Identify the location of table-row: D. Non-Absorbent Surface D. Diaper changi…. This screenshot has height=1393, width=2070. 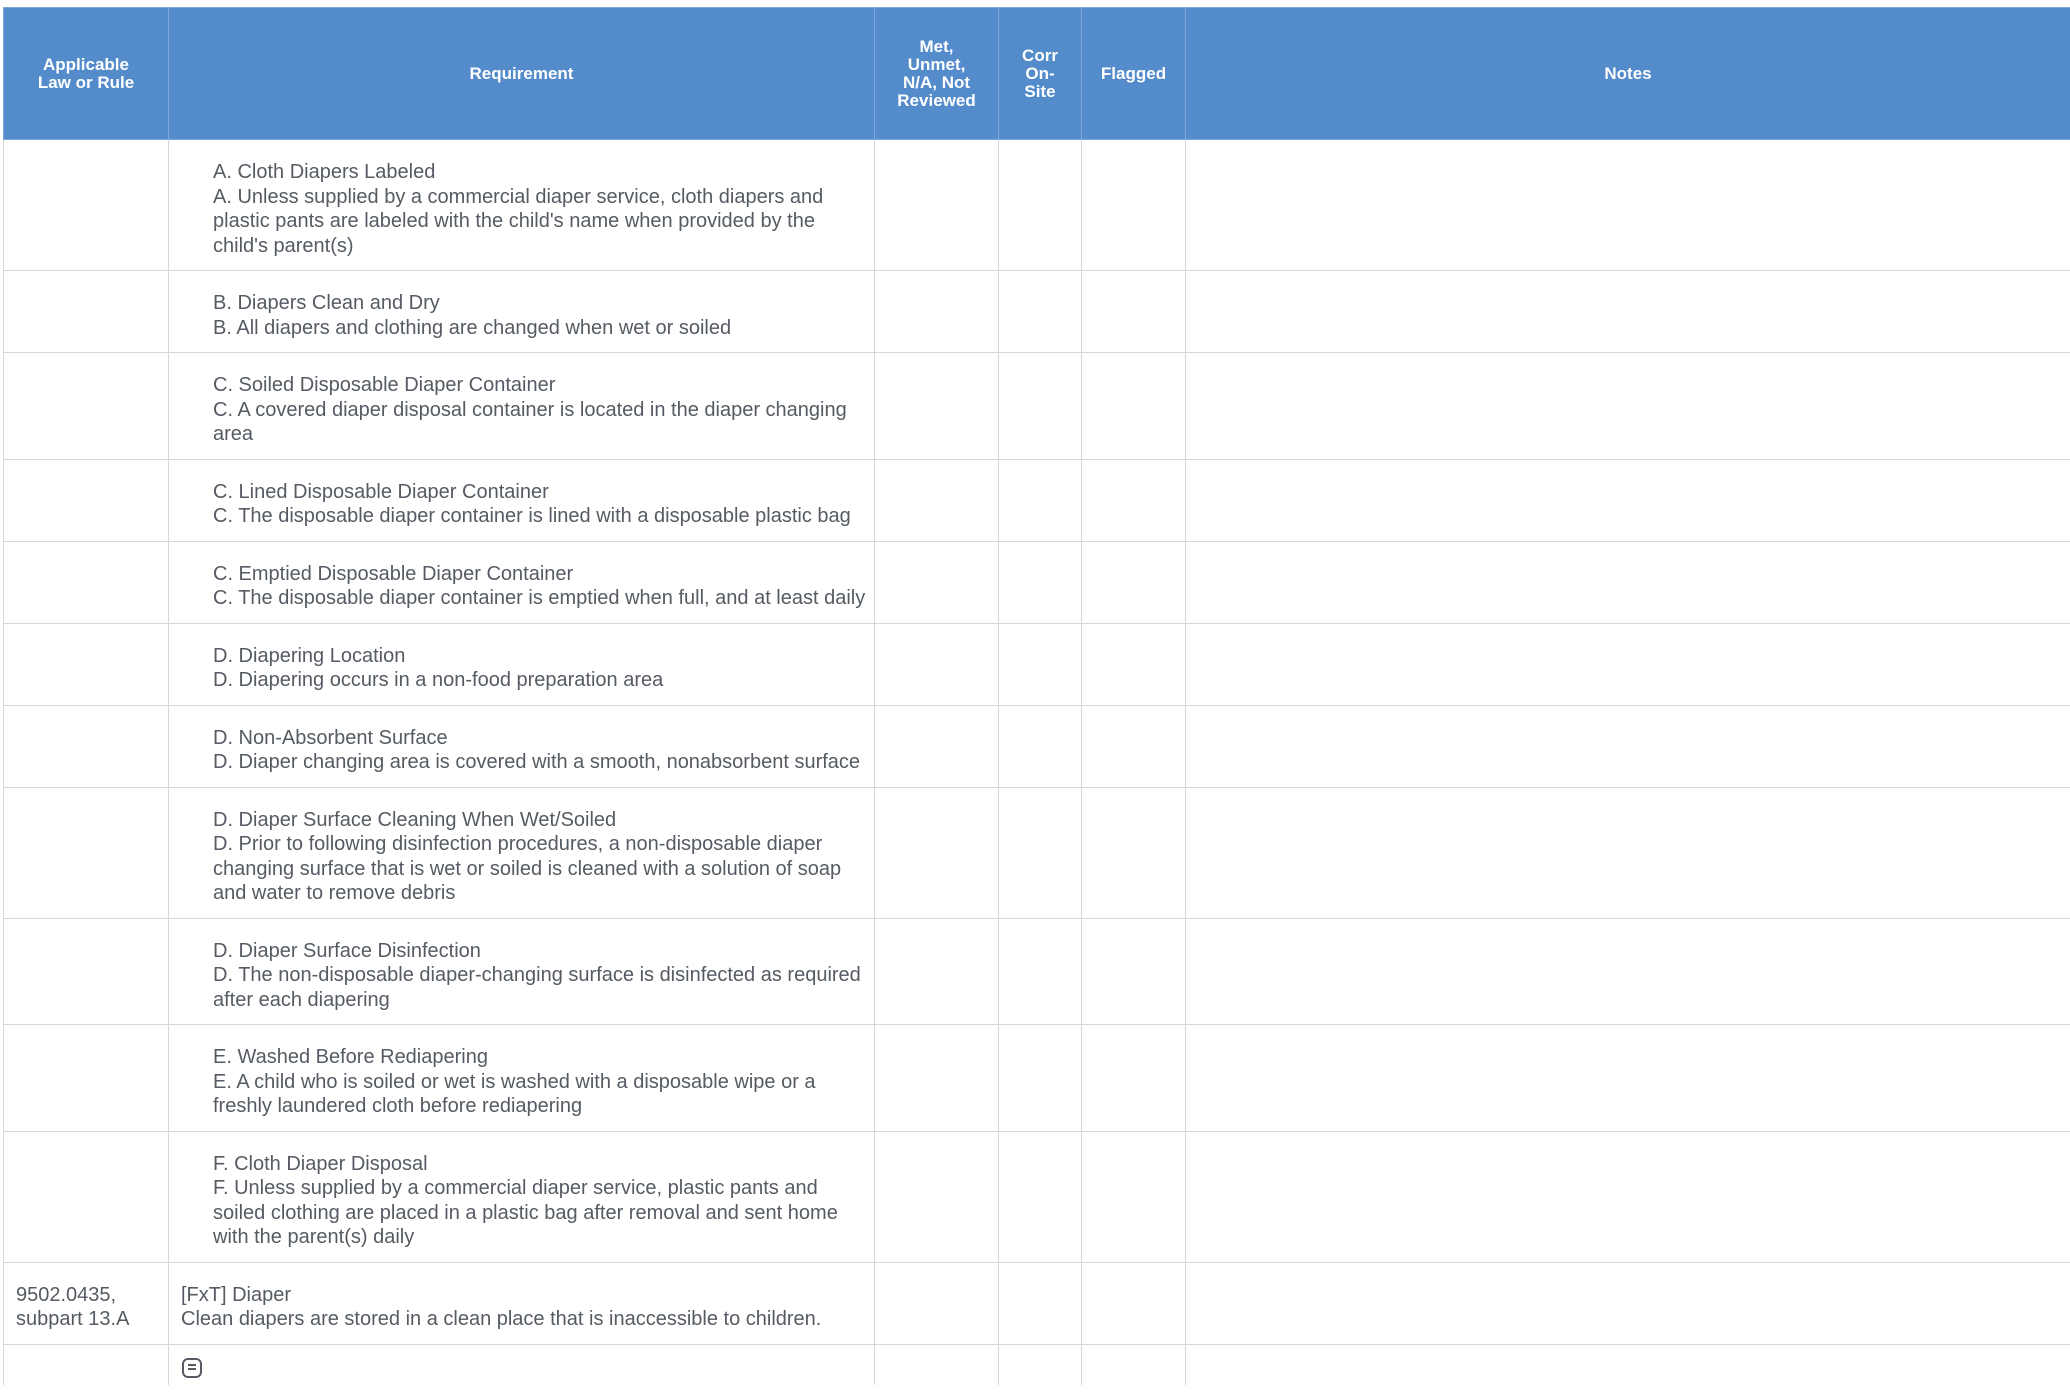
(1036, 746).